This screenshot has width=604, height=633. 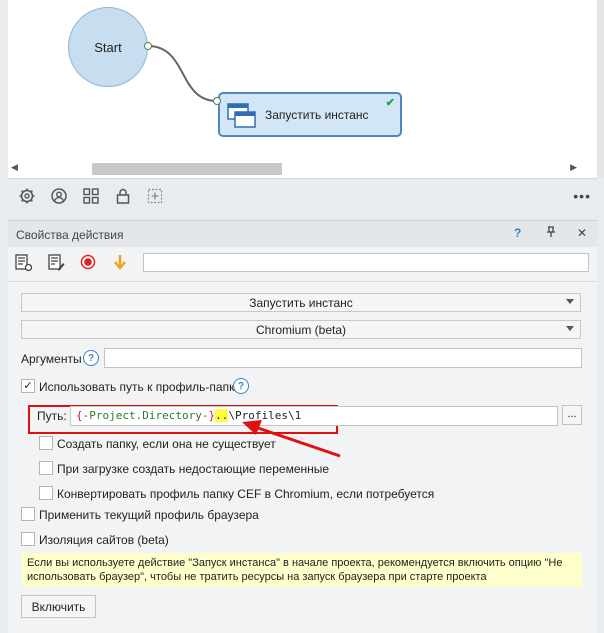 I want to click on action-type-dropdown: Запустить инстанс, so click(x=301, y=302).